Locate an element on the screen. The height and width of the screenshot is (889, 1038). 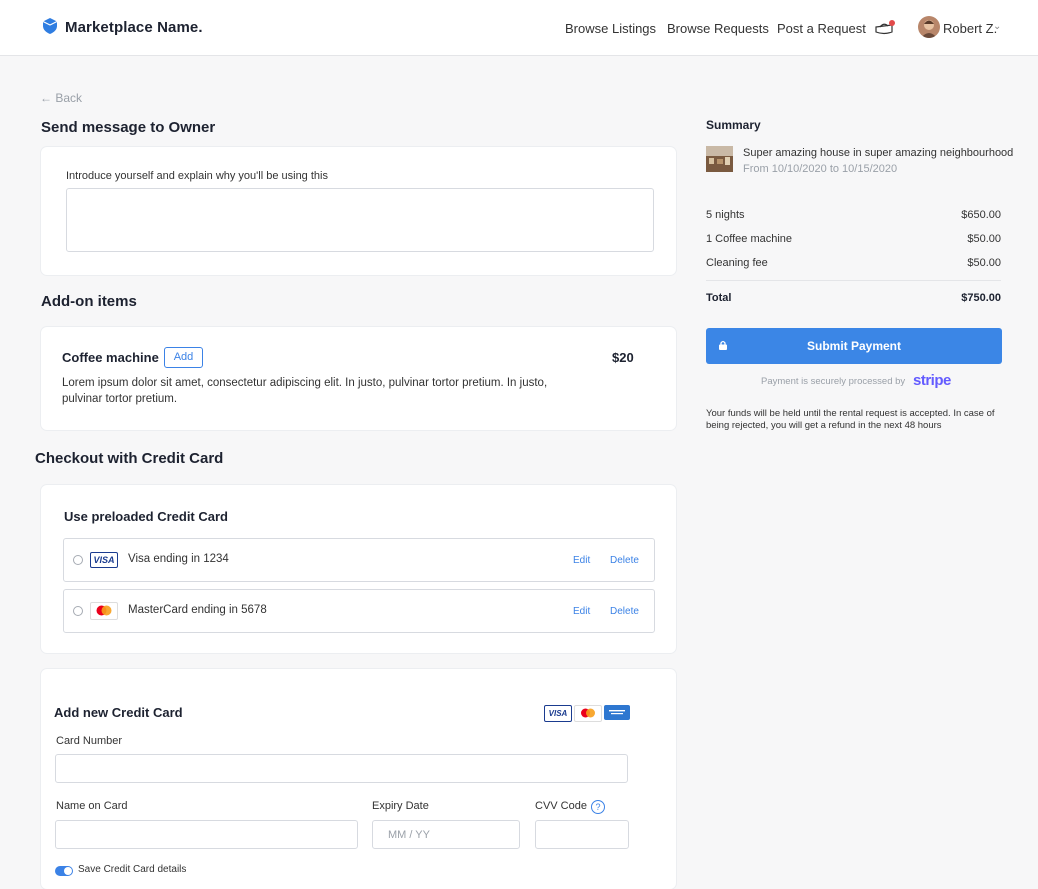
submit-payment-button: Submit Payment is located at coordinates (854, 346).